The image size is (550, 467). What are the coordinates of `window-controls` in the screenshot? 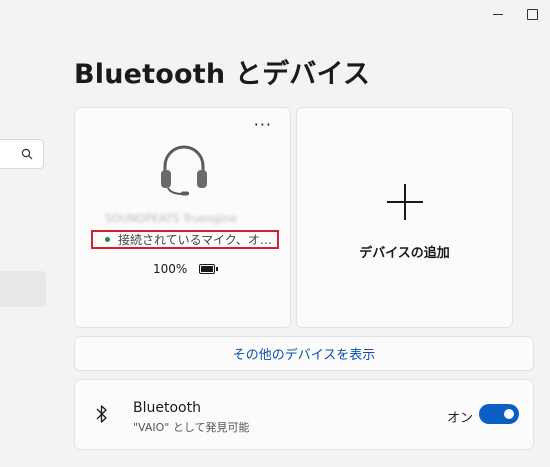 It's located at (515, 14).